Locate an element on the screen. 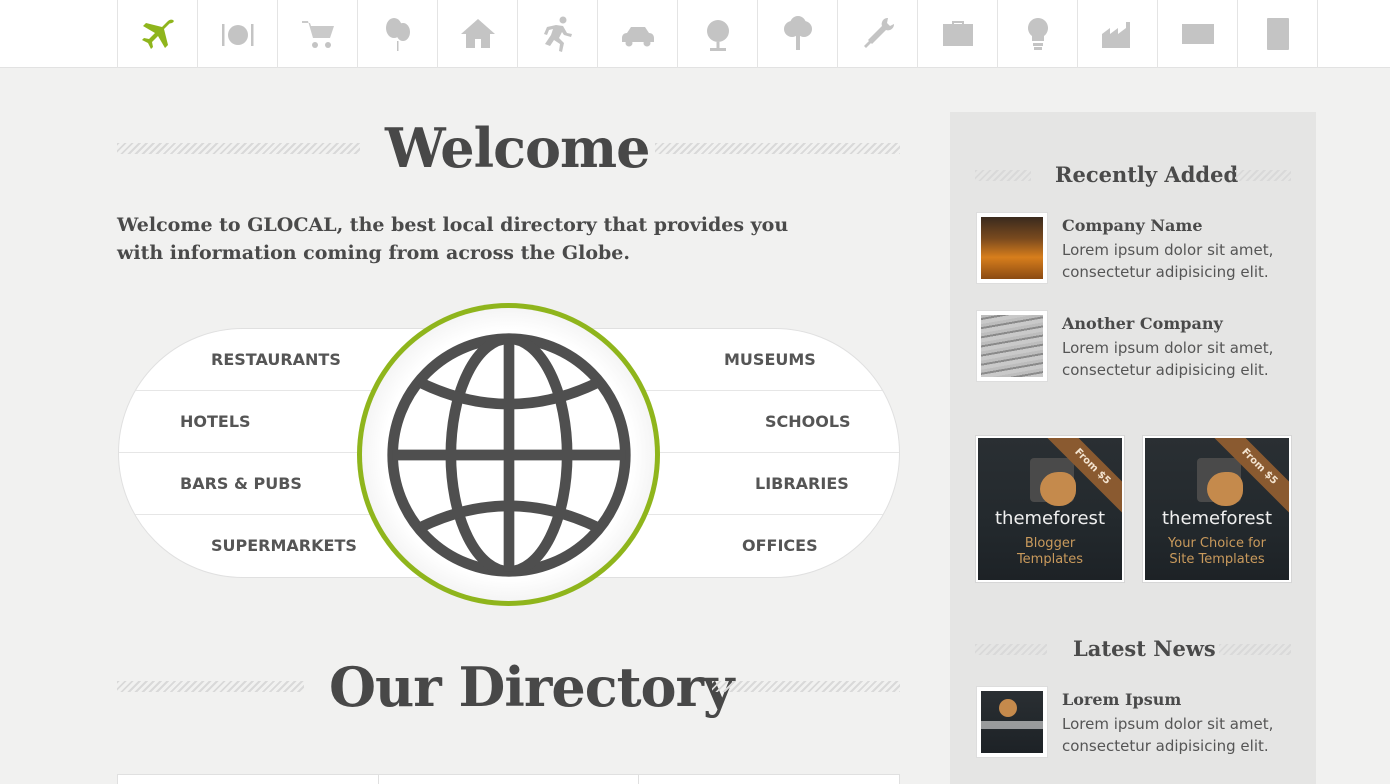 This screenshot has height=784, width=1390. book-icon is located at coordinates (1277, 34).